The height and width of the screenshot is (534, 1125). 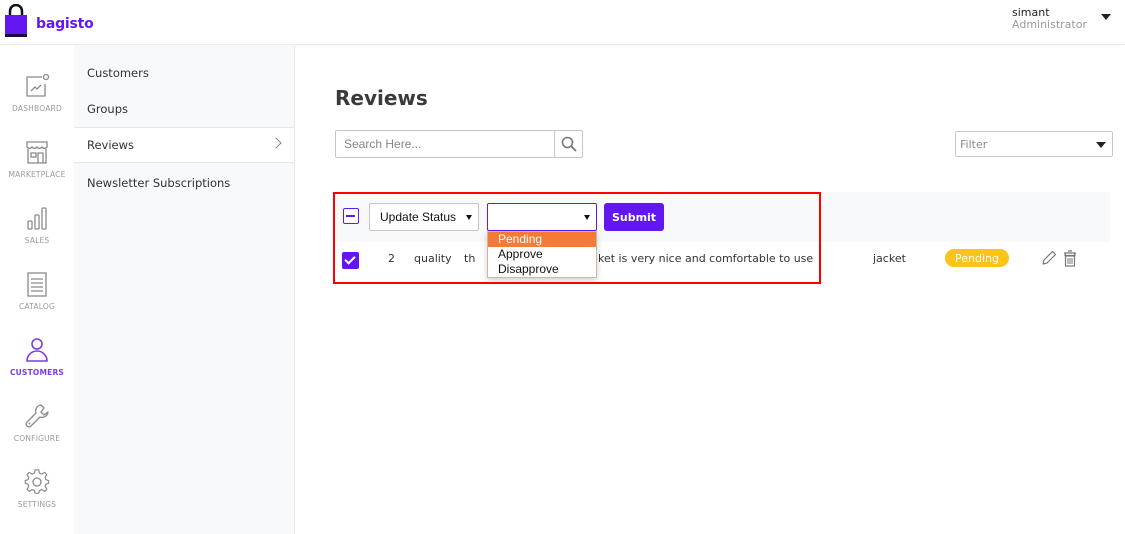 What do you see at coordinates (1049, 24) in the screenshot?
I see `profile-role: Administrator` at bounding box center [1049, 24].